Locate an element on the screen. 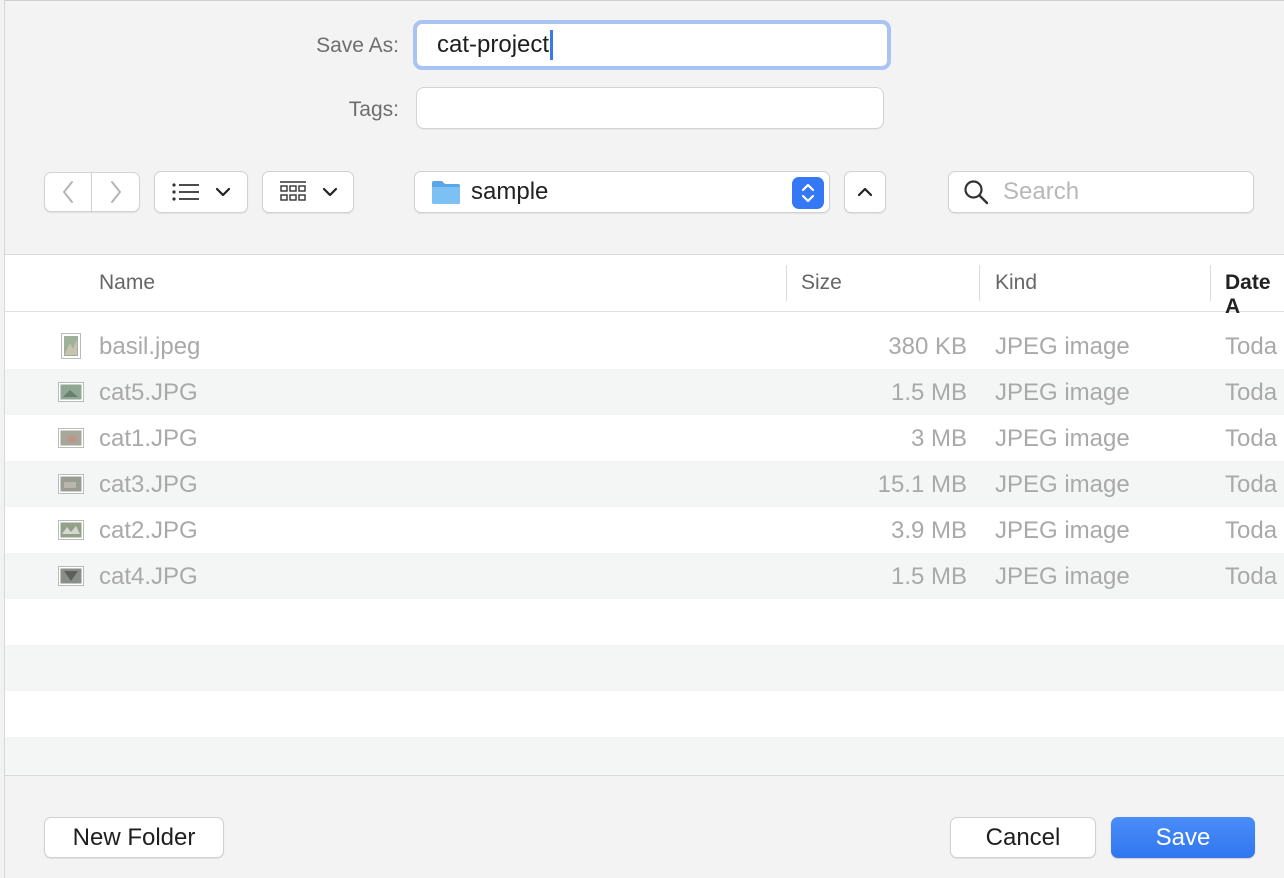 Image resolution: width=1284 pixels, height=878 pixels. search-icon is located at coordinates (976, 192).